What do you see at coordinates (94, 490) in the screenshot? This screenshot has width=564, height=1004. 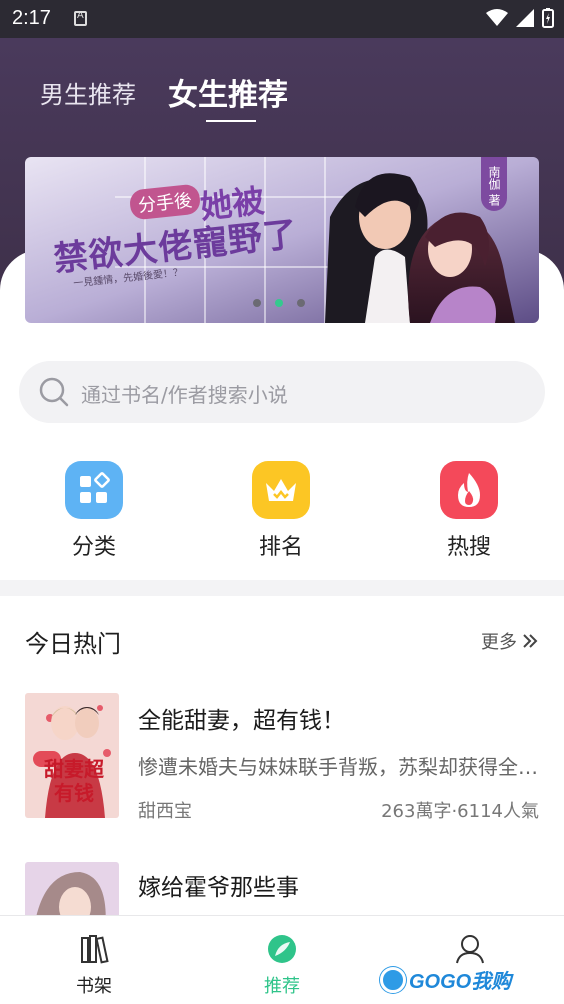 I see `grid-icon` at bounding box center [94, 490].